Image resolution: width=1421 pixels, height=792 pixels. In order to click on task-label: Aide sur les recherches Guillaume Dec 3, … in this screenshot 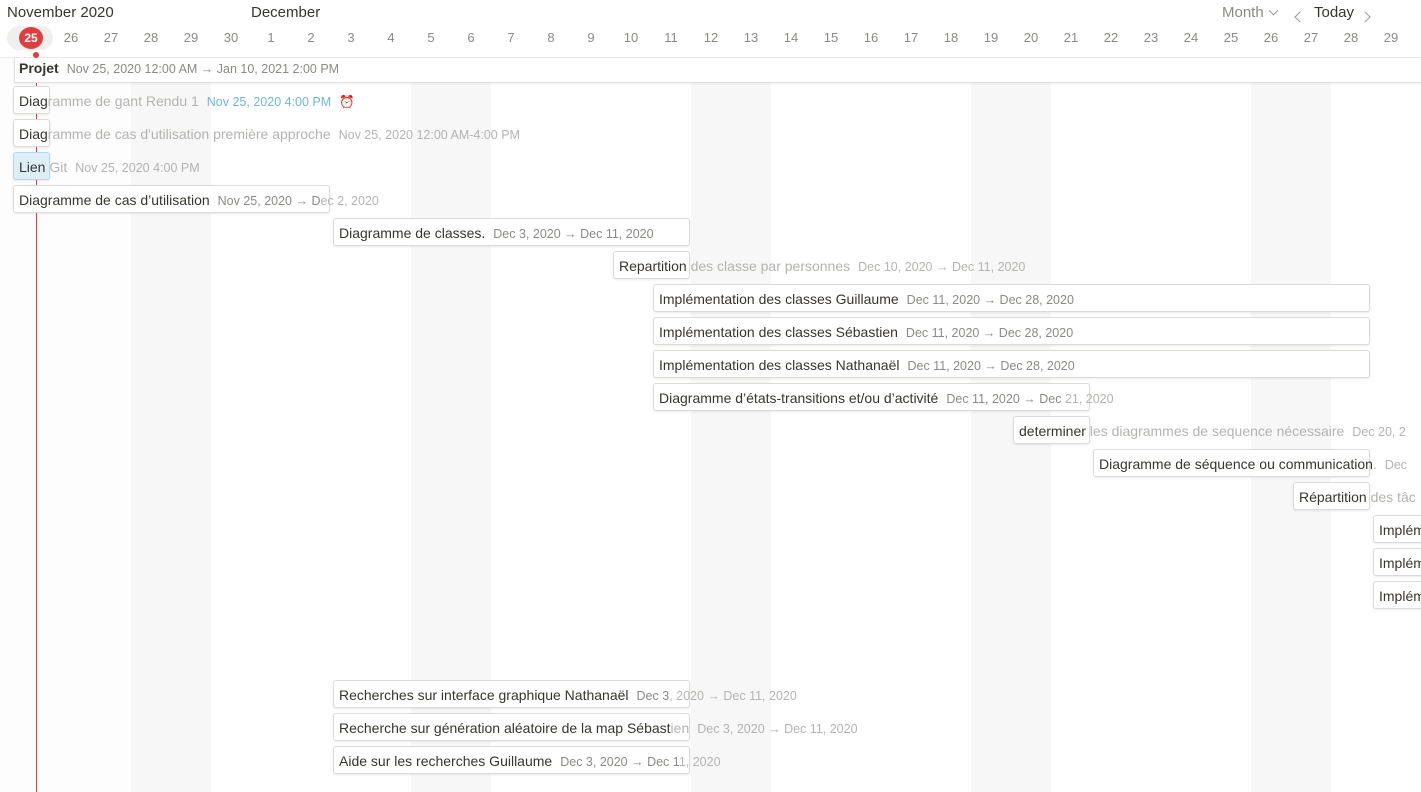, I will do `click(530, 761)`.